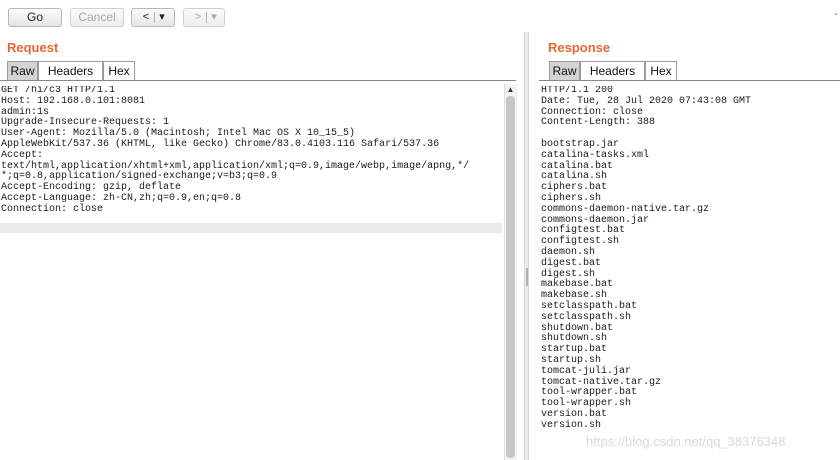 The image size is (840, 460). I want to click on request-tab-raw: Raw, so click(22, 70).